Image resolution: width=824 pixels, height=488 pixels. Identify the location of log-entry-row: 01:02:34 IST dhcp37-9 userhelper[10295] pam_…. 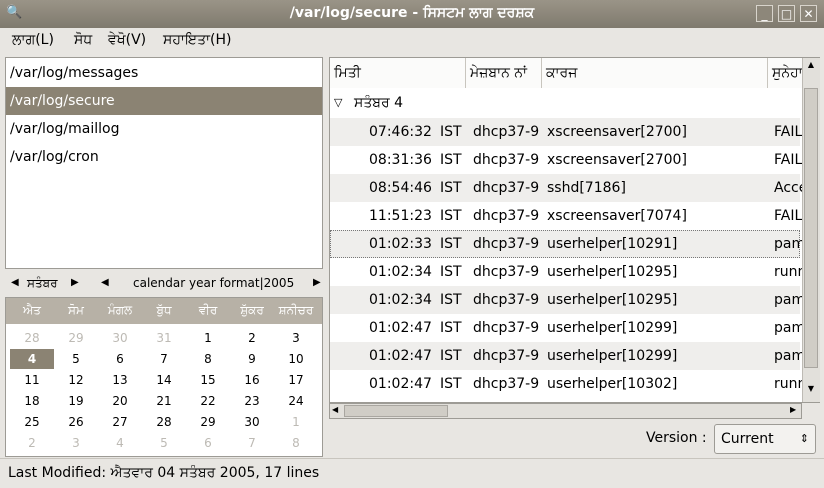
(567, 300).